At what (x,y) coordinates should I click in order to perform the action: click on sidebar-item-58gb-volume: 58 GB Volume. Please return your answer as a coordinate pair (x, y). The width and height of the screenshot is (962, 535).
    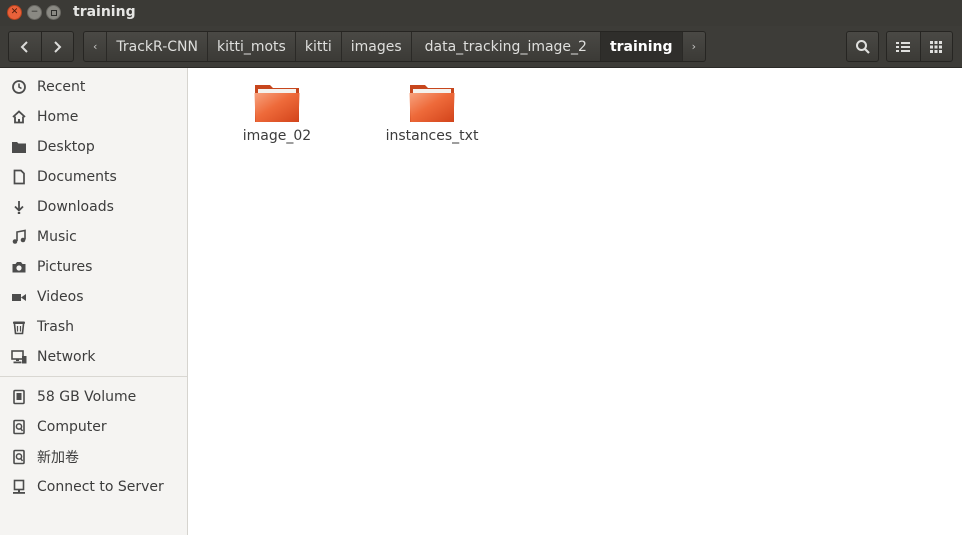
    Looking at the image, I should click on (93, 397).